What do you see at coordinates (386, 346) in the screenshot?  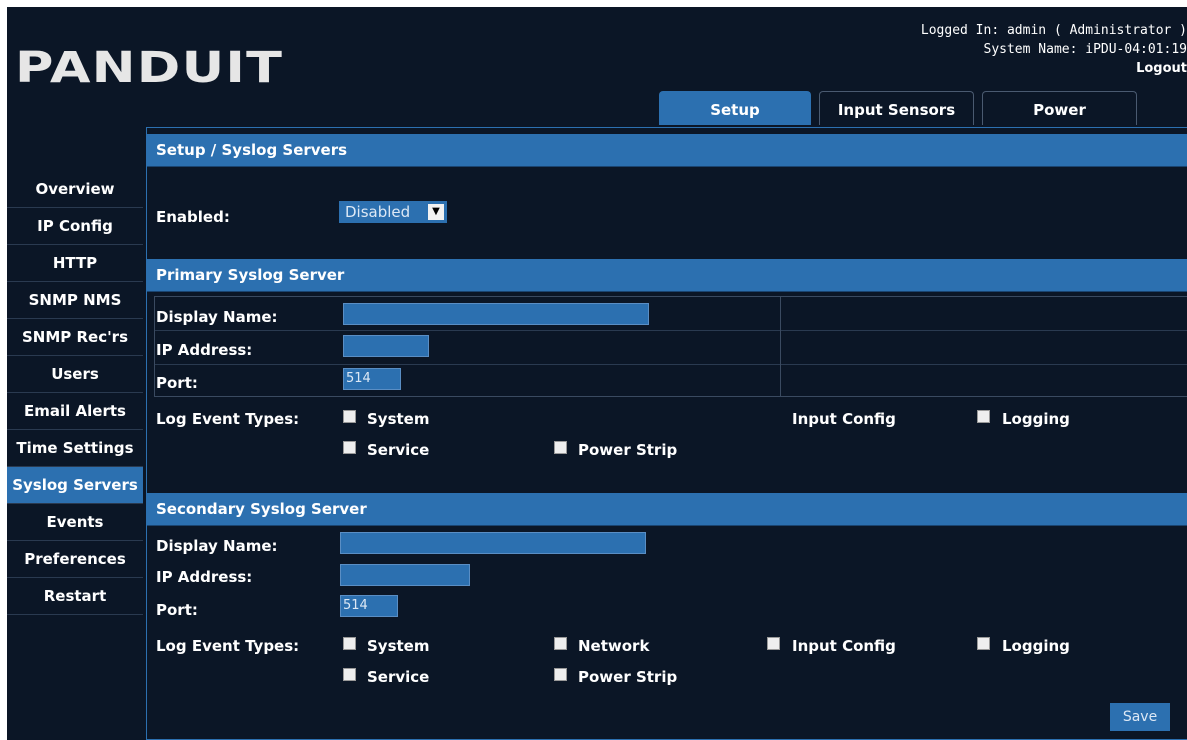 I see `primary-ip-input` at bounding box center [386, 346].